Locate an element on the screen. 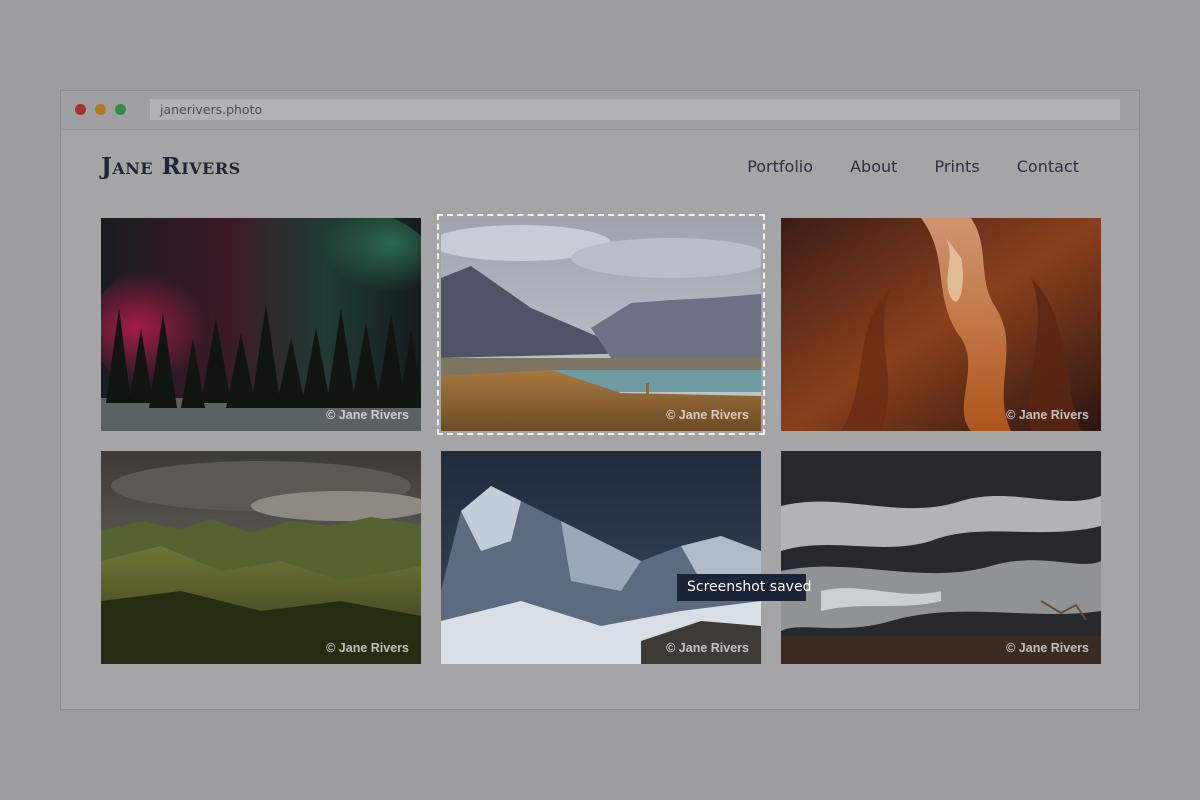 Image resolution: width=1200 pixels, height=800 pixels. photo-snowy-peaks: © Jane Rivers is located at coordinates (601, 557).